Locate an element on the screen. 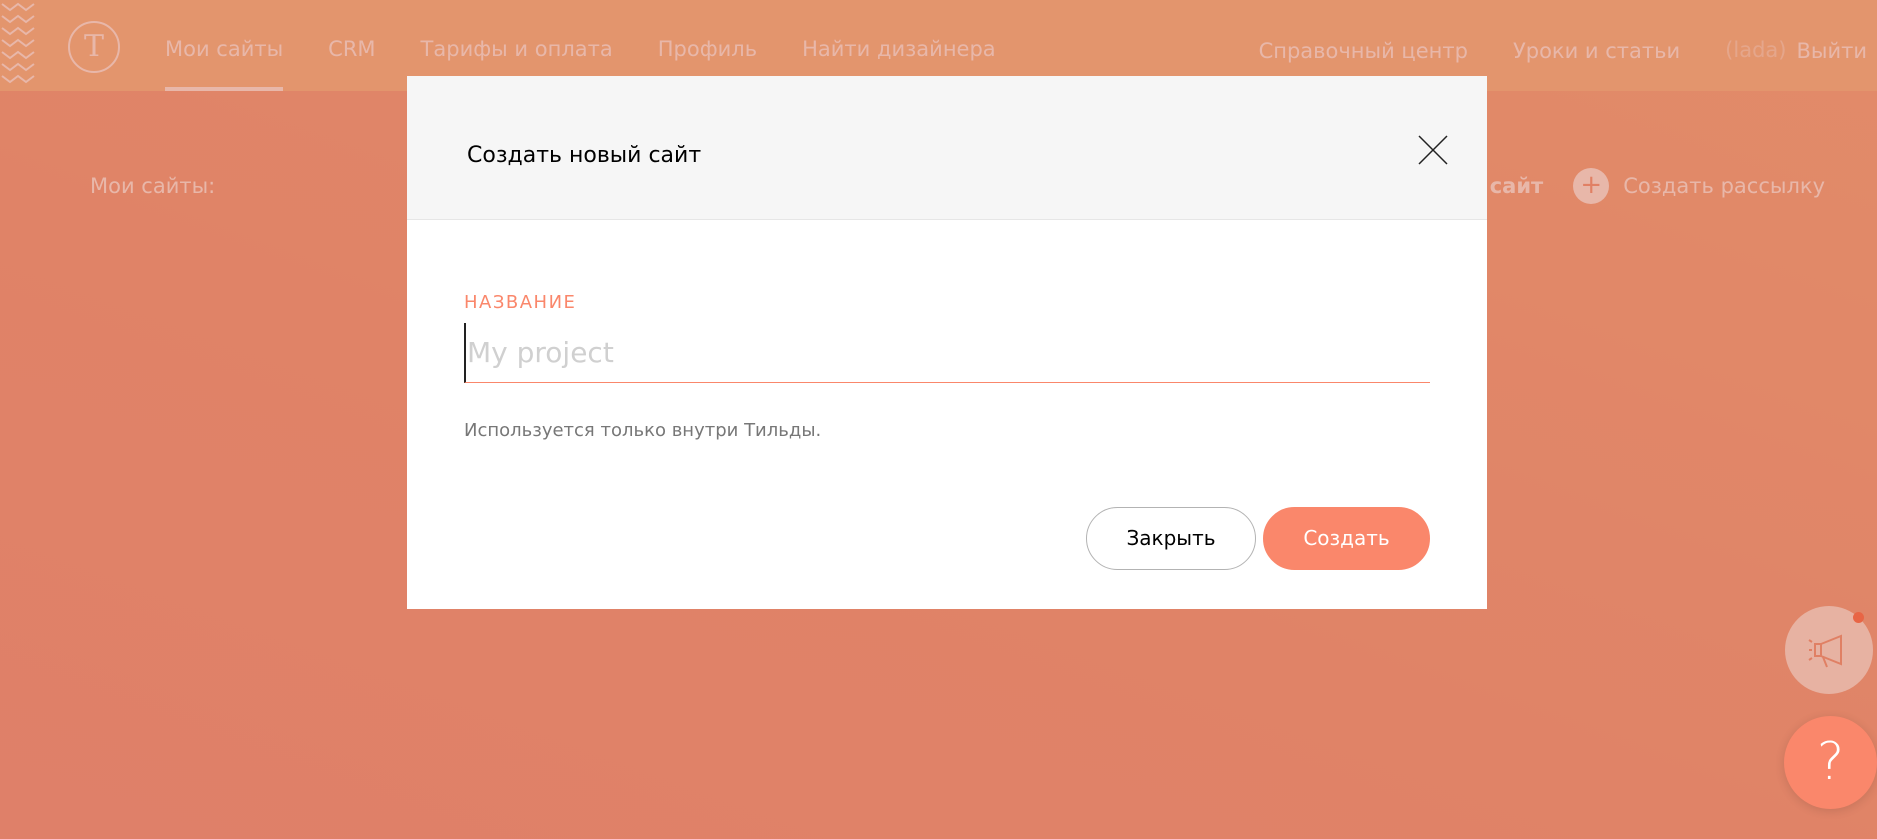 The width and height of the screenshot is (1877, 839). name-field-label: НАЗВАНИЕ is located at coordinates (520, 302).